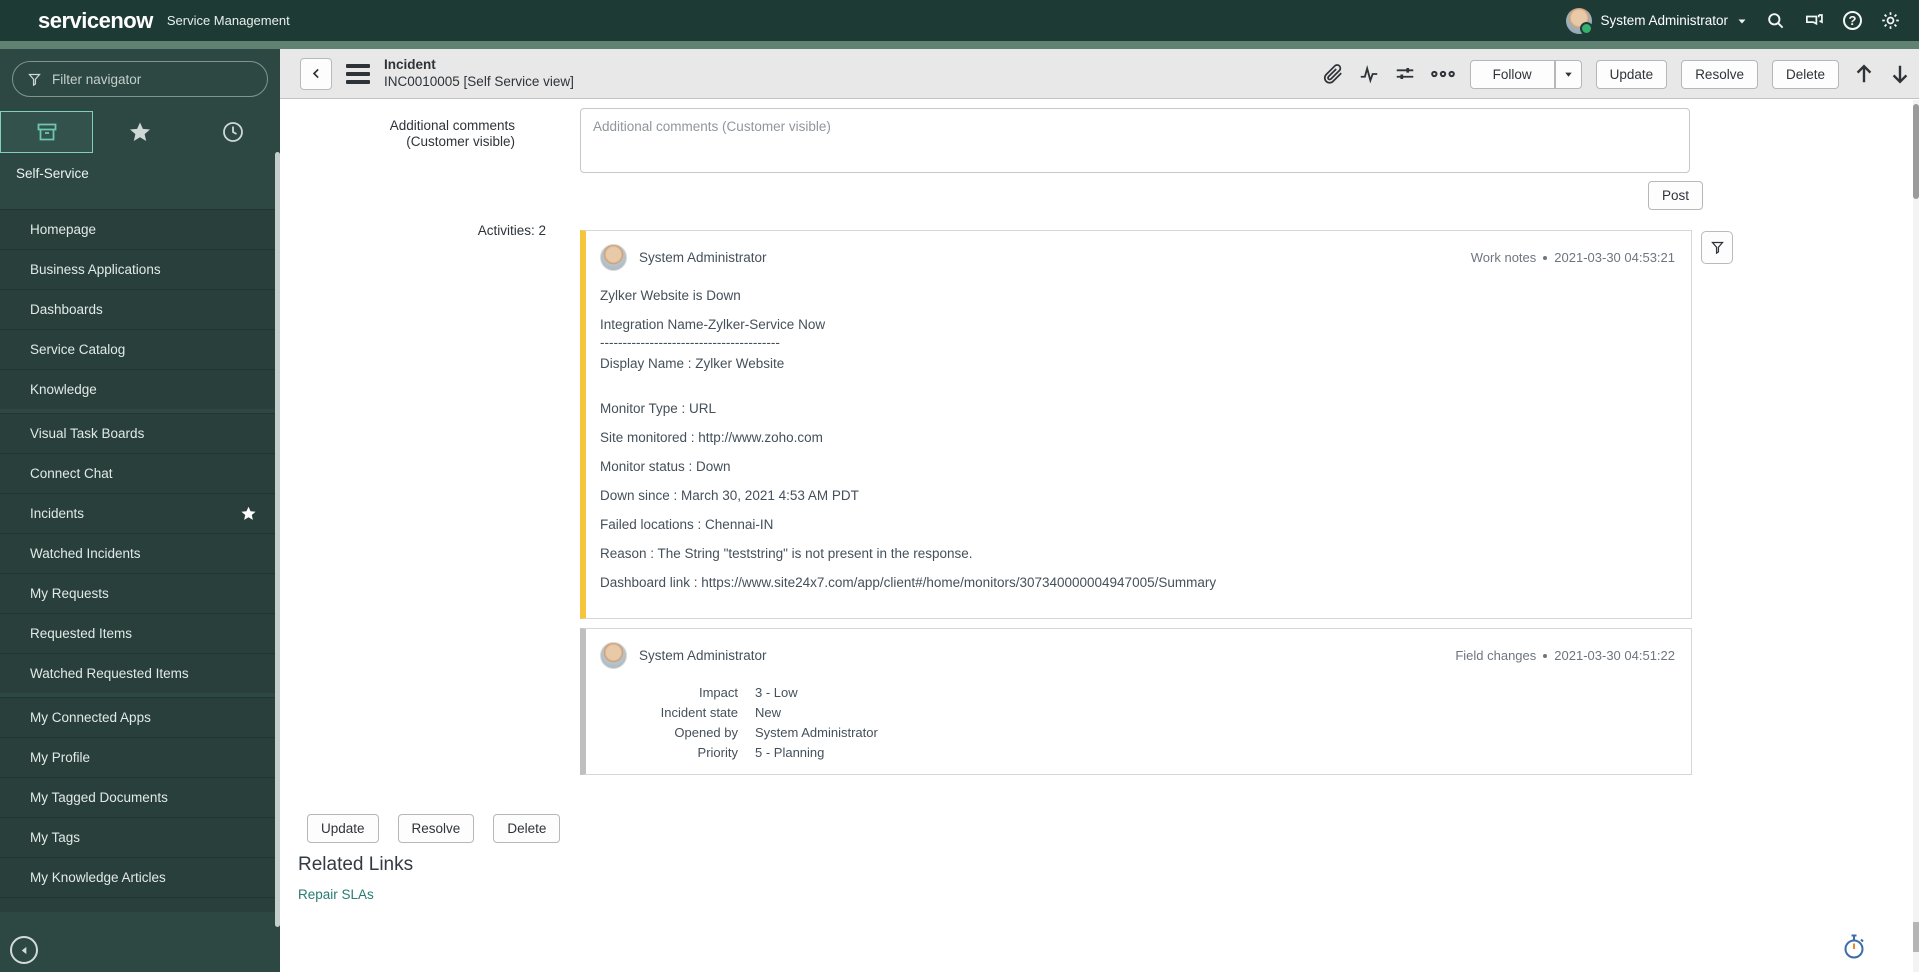 The height and width of the screenshot is (972, 1919). Describe the element at coordinates (1405, 74) in the screenshot. I see `personalize-icon` at that location.